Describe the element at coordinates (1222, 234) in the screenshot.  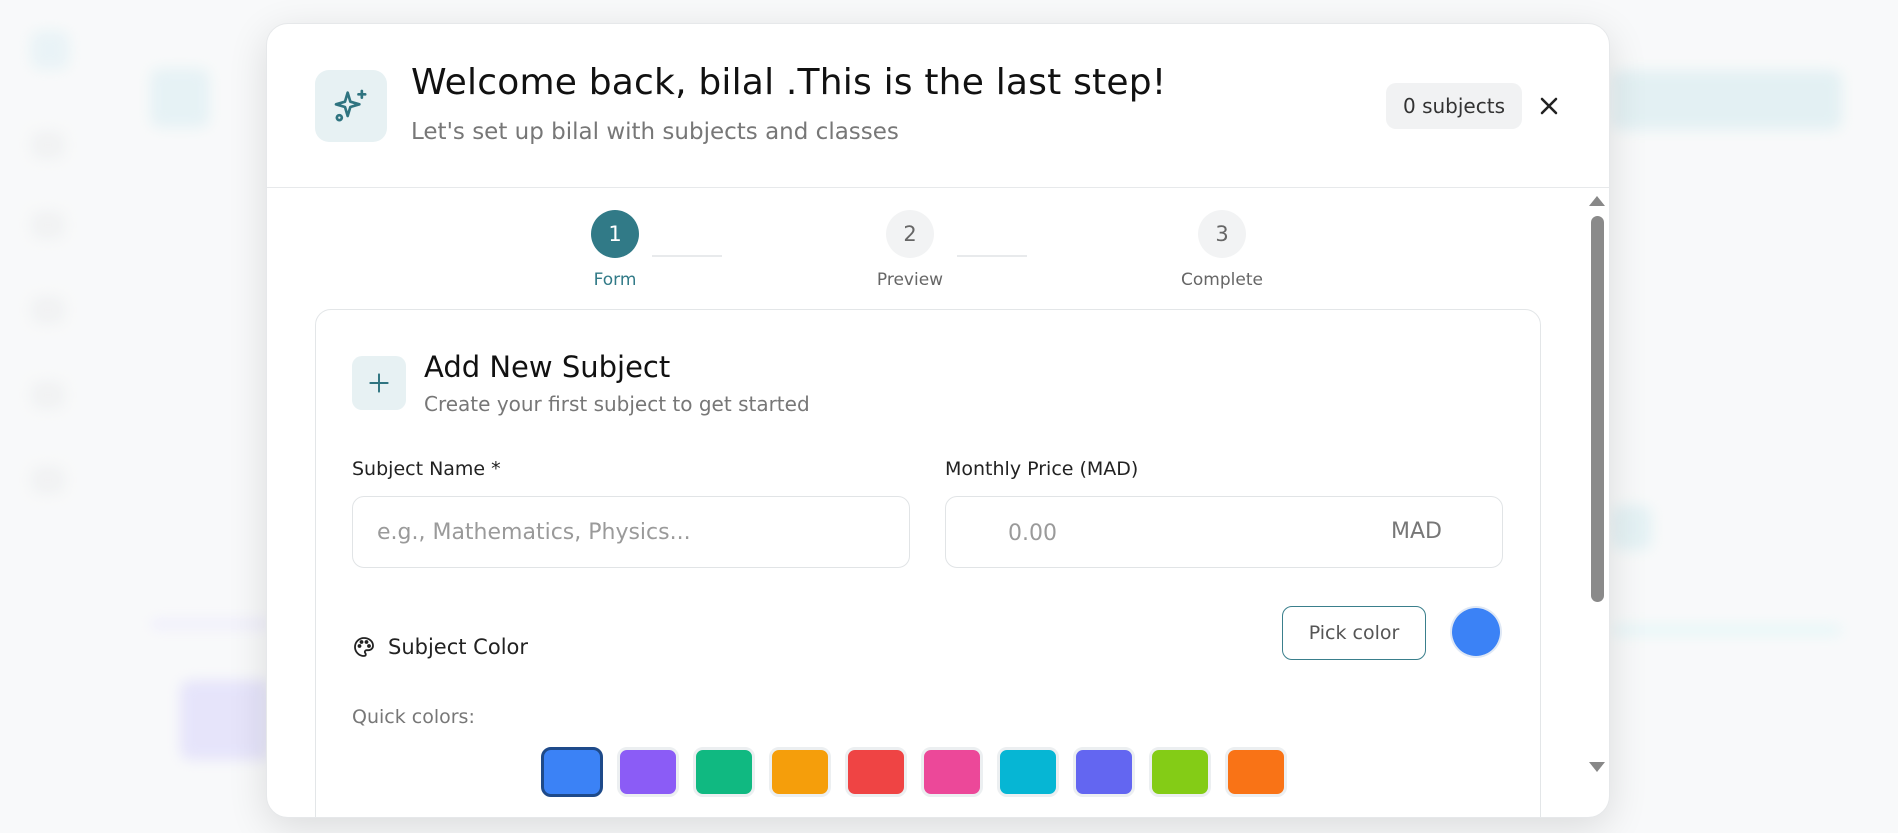
I see `step-number: 3` at that location.